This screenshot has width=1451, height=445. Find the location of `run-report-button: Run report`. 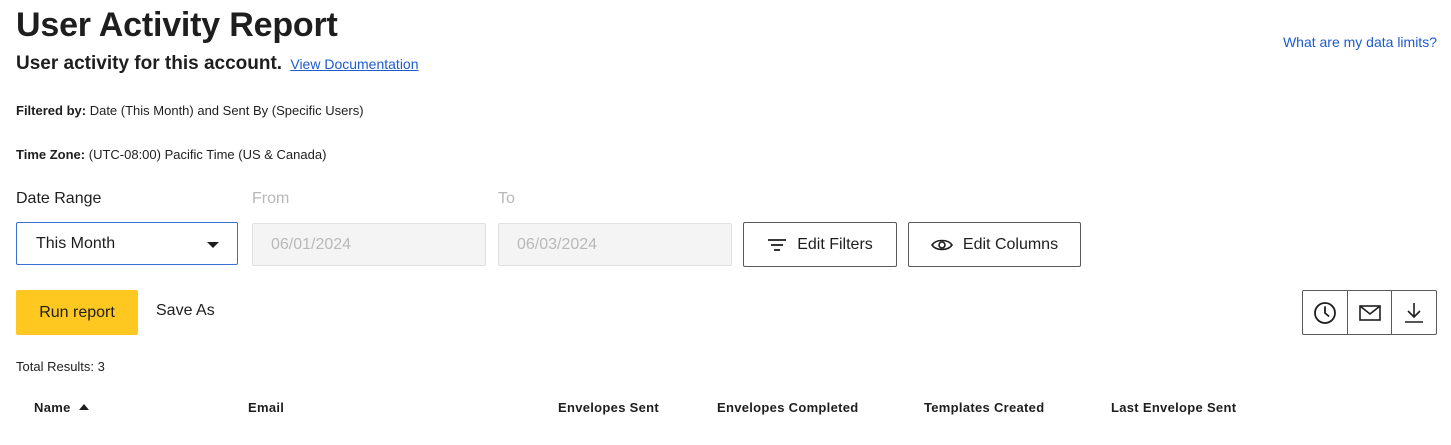

run-report-button: Run report is located at coordinates (77, 312).